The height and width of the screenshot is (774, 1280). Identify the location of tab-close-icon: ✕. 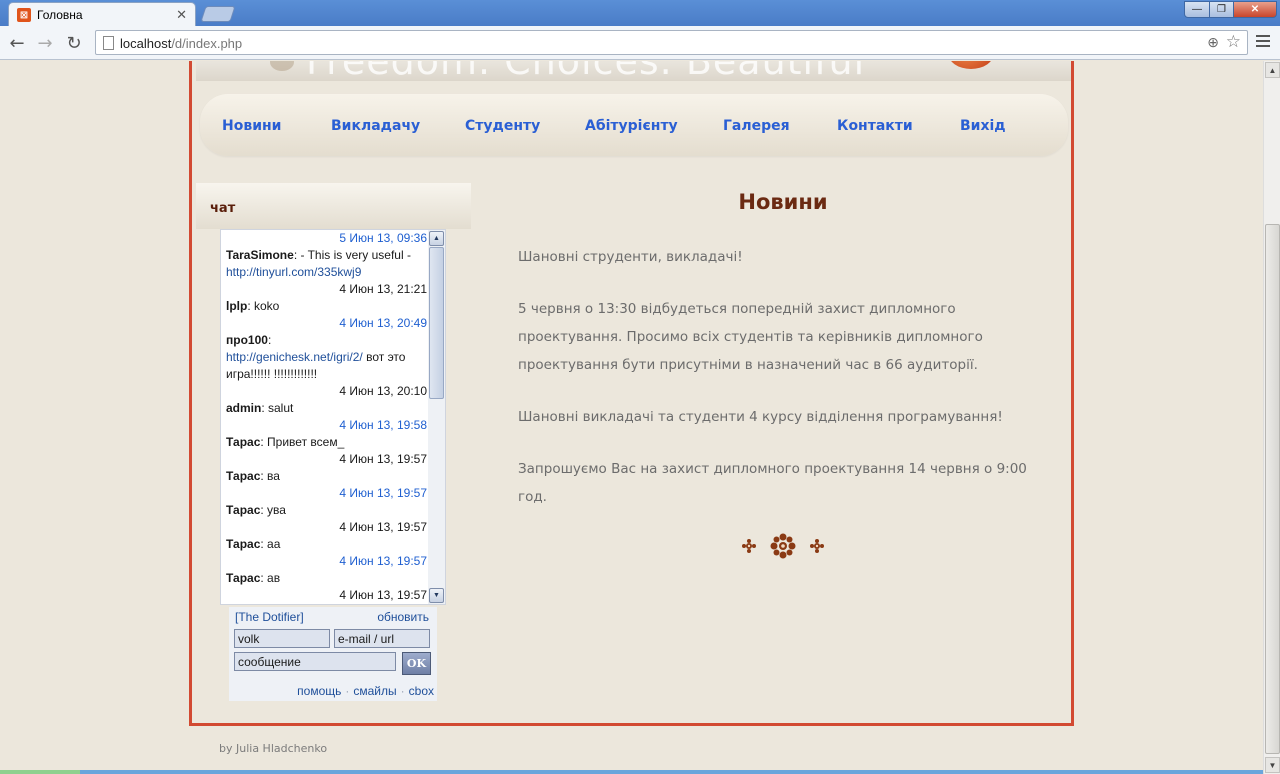
(181, 15).